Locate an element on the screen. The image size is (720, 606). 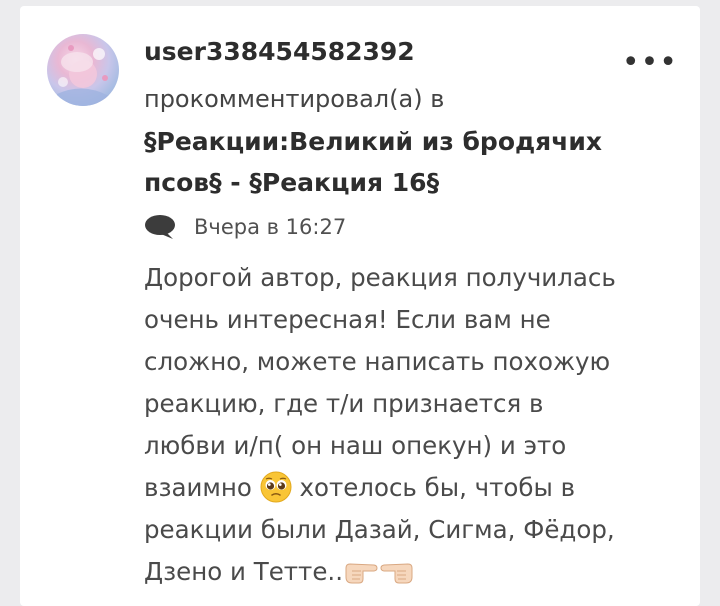
comment-line-6-end: хотелось бы, чтобы в is located at coordinates (433, 487).